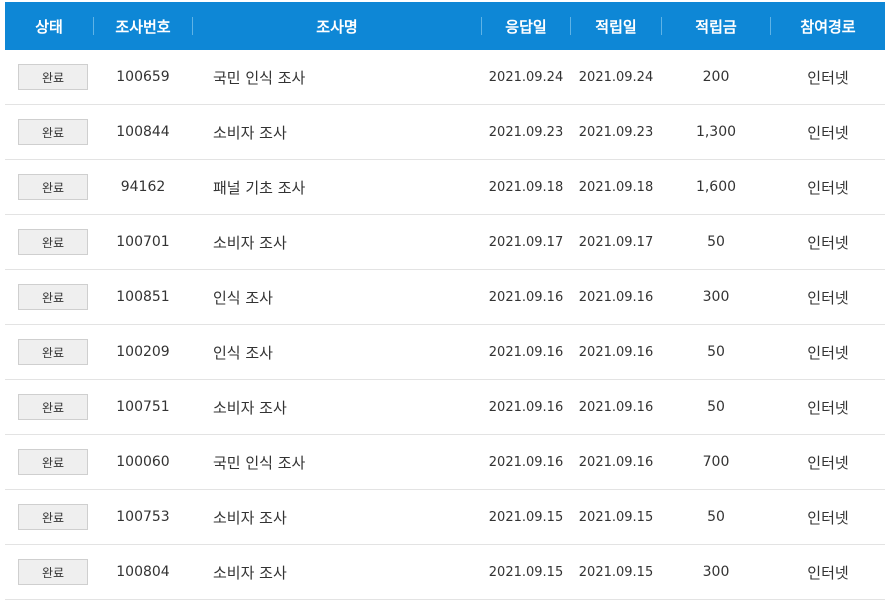 The width and height of the screenshot is (887, 601). I want to click on accrued-amount: 1,300, so click(716, 132).